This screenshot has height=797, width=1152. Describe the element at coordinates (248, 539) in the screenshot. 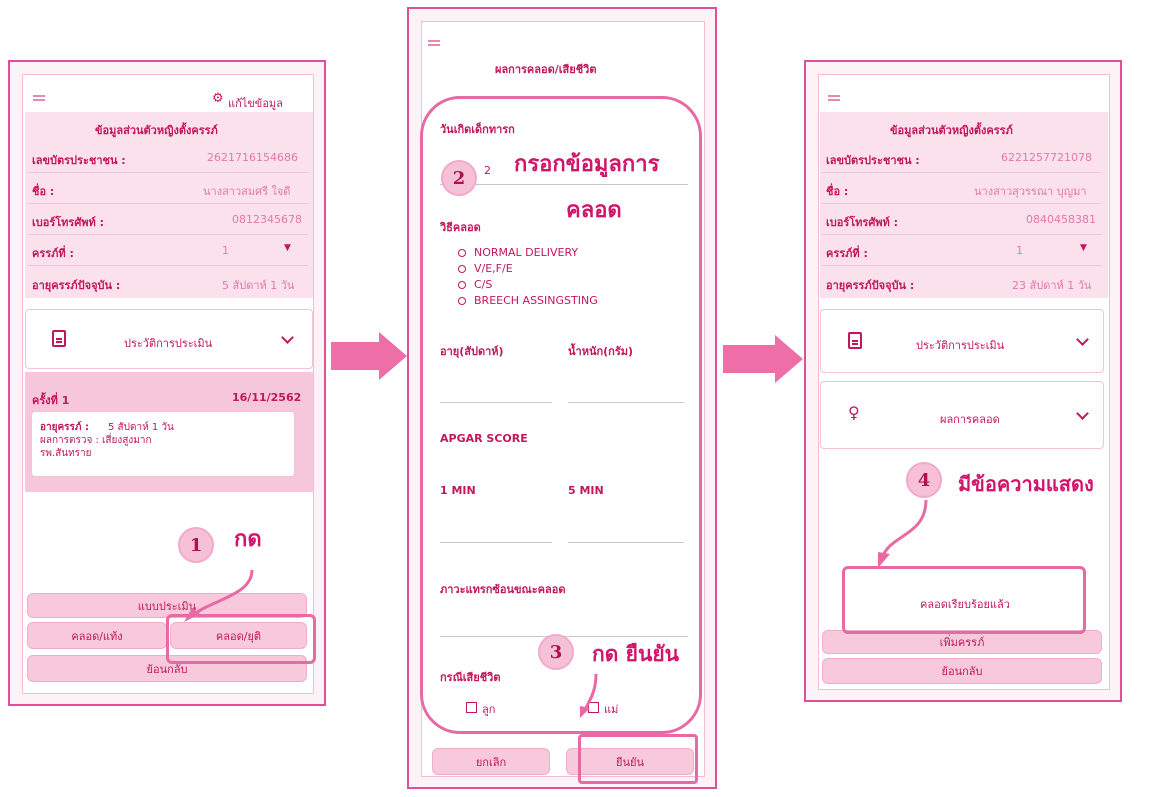

I see `step-1-text: กด` at that location.